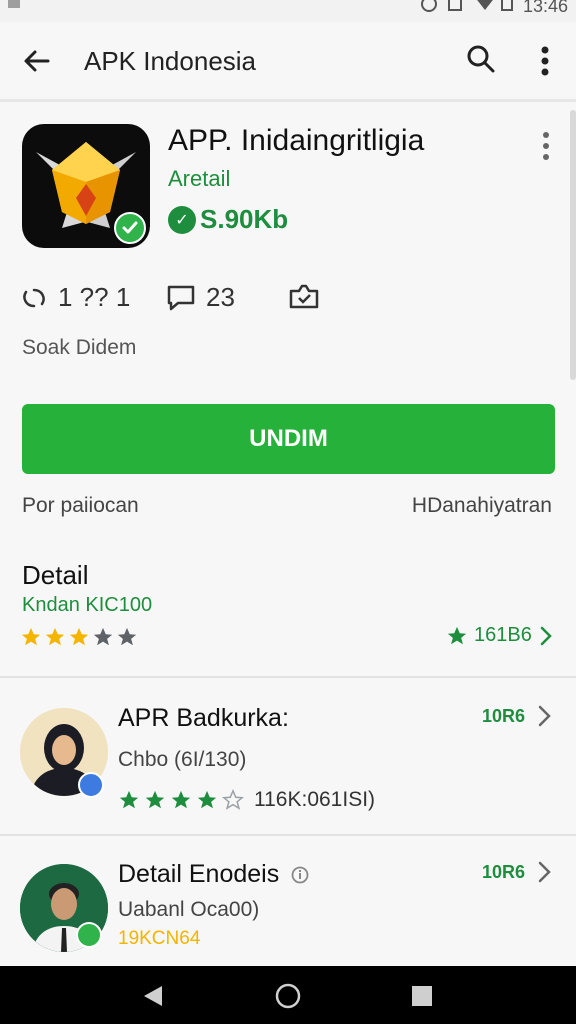 The width and height of the screenshot is (576, 1024). I want to click on battery-icon, so click(507, 6).